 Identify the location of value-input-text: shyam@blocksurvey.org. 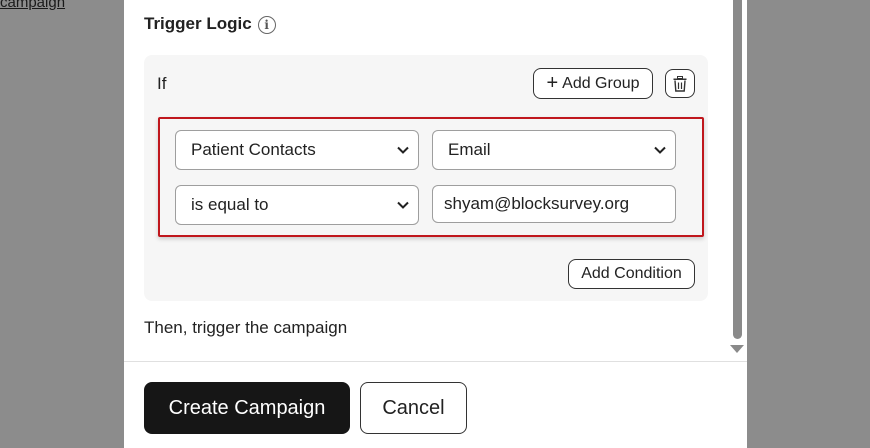
(537, 203).